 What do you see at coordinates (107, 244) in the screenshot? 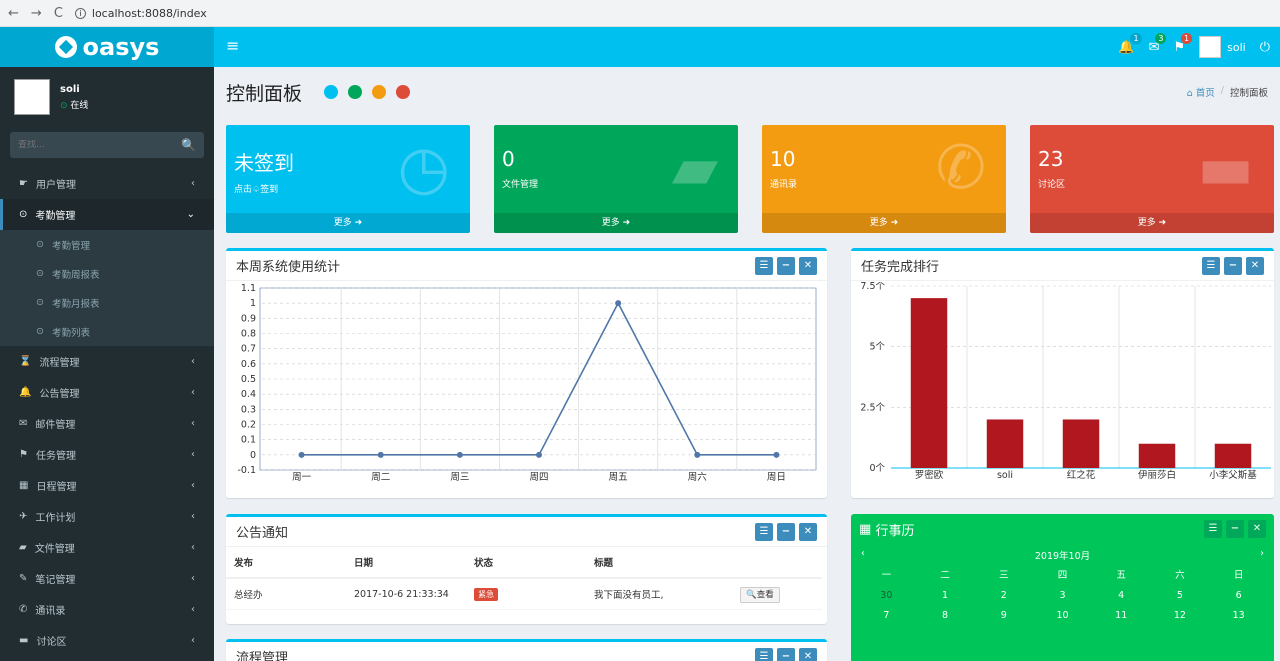
I see `submenu-item: ⊙ 考勤管理` at bounding box center [107, 244].